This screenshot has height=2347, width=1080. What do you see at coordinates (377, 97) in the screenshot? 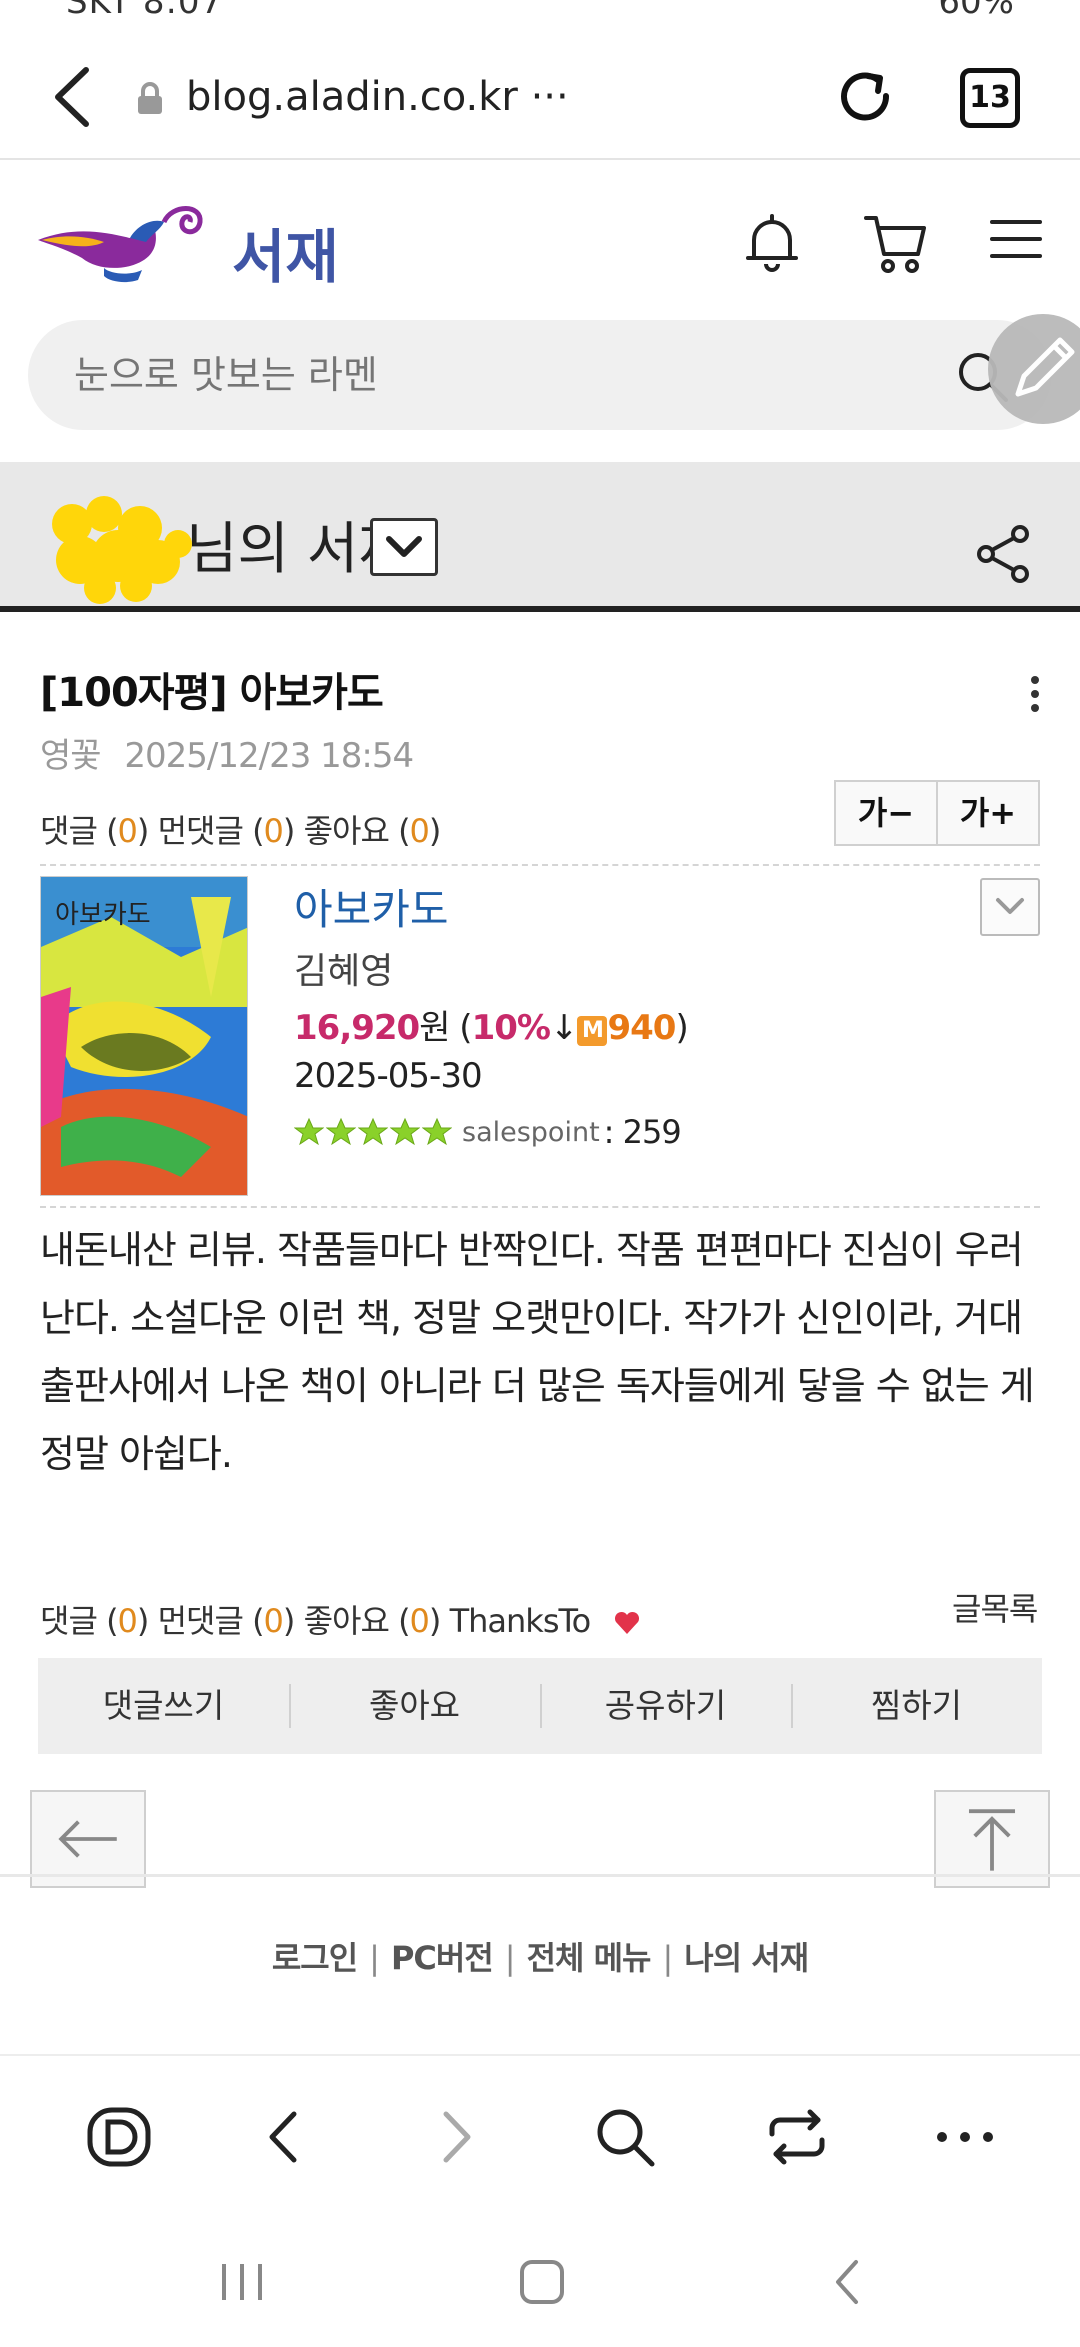
I see `url-text: blog.aladin.co.kr ···` at bounding box center [377, 97].